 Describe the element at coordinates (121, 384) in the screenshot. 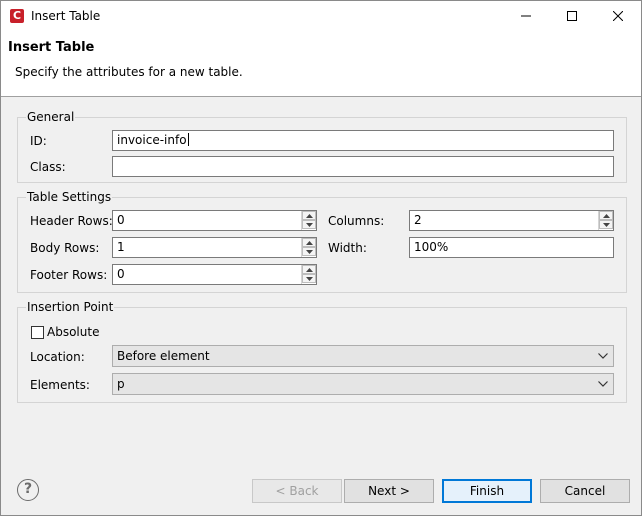

I see `elements-select-value: p` at that location.